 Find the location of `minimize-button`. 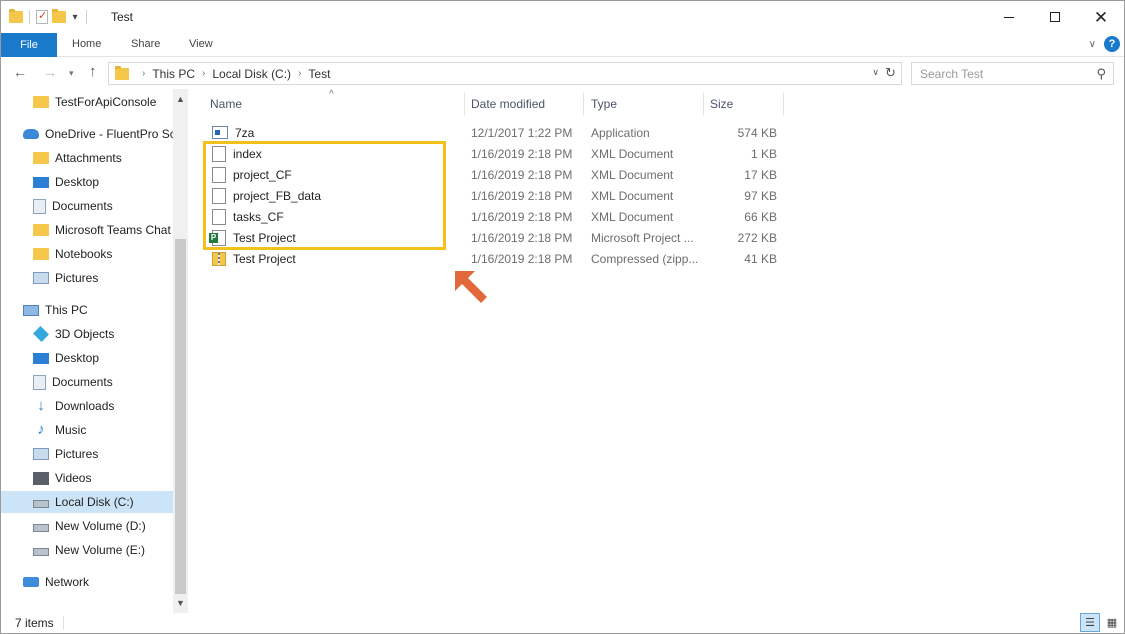

minimize-button is located at coordinates (1009, 17).